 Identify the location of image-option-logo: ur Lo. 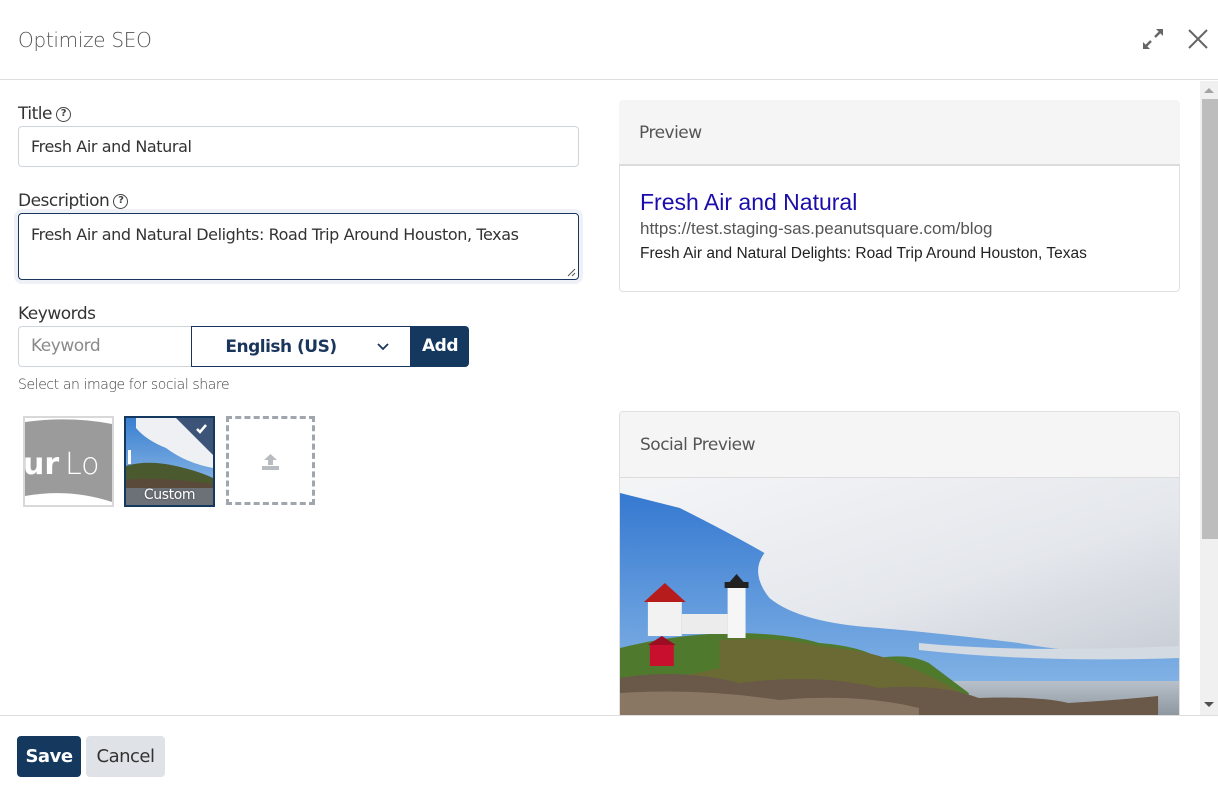
(68, 461).